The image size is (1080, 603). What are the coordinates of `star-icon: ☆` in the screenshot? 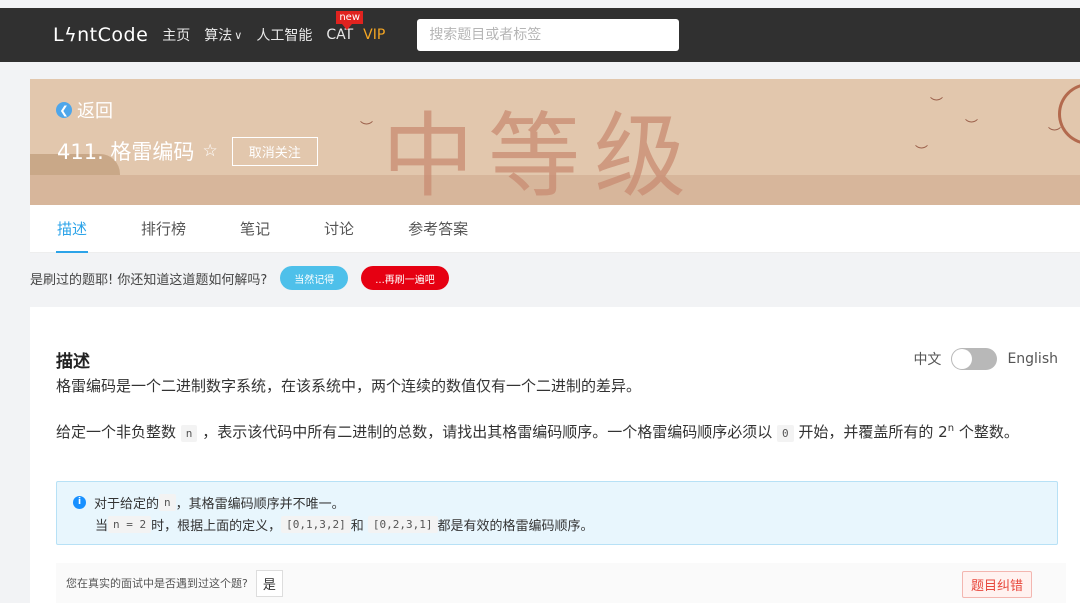 It's located at (209, 151).